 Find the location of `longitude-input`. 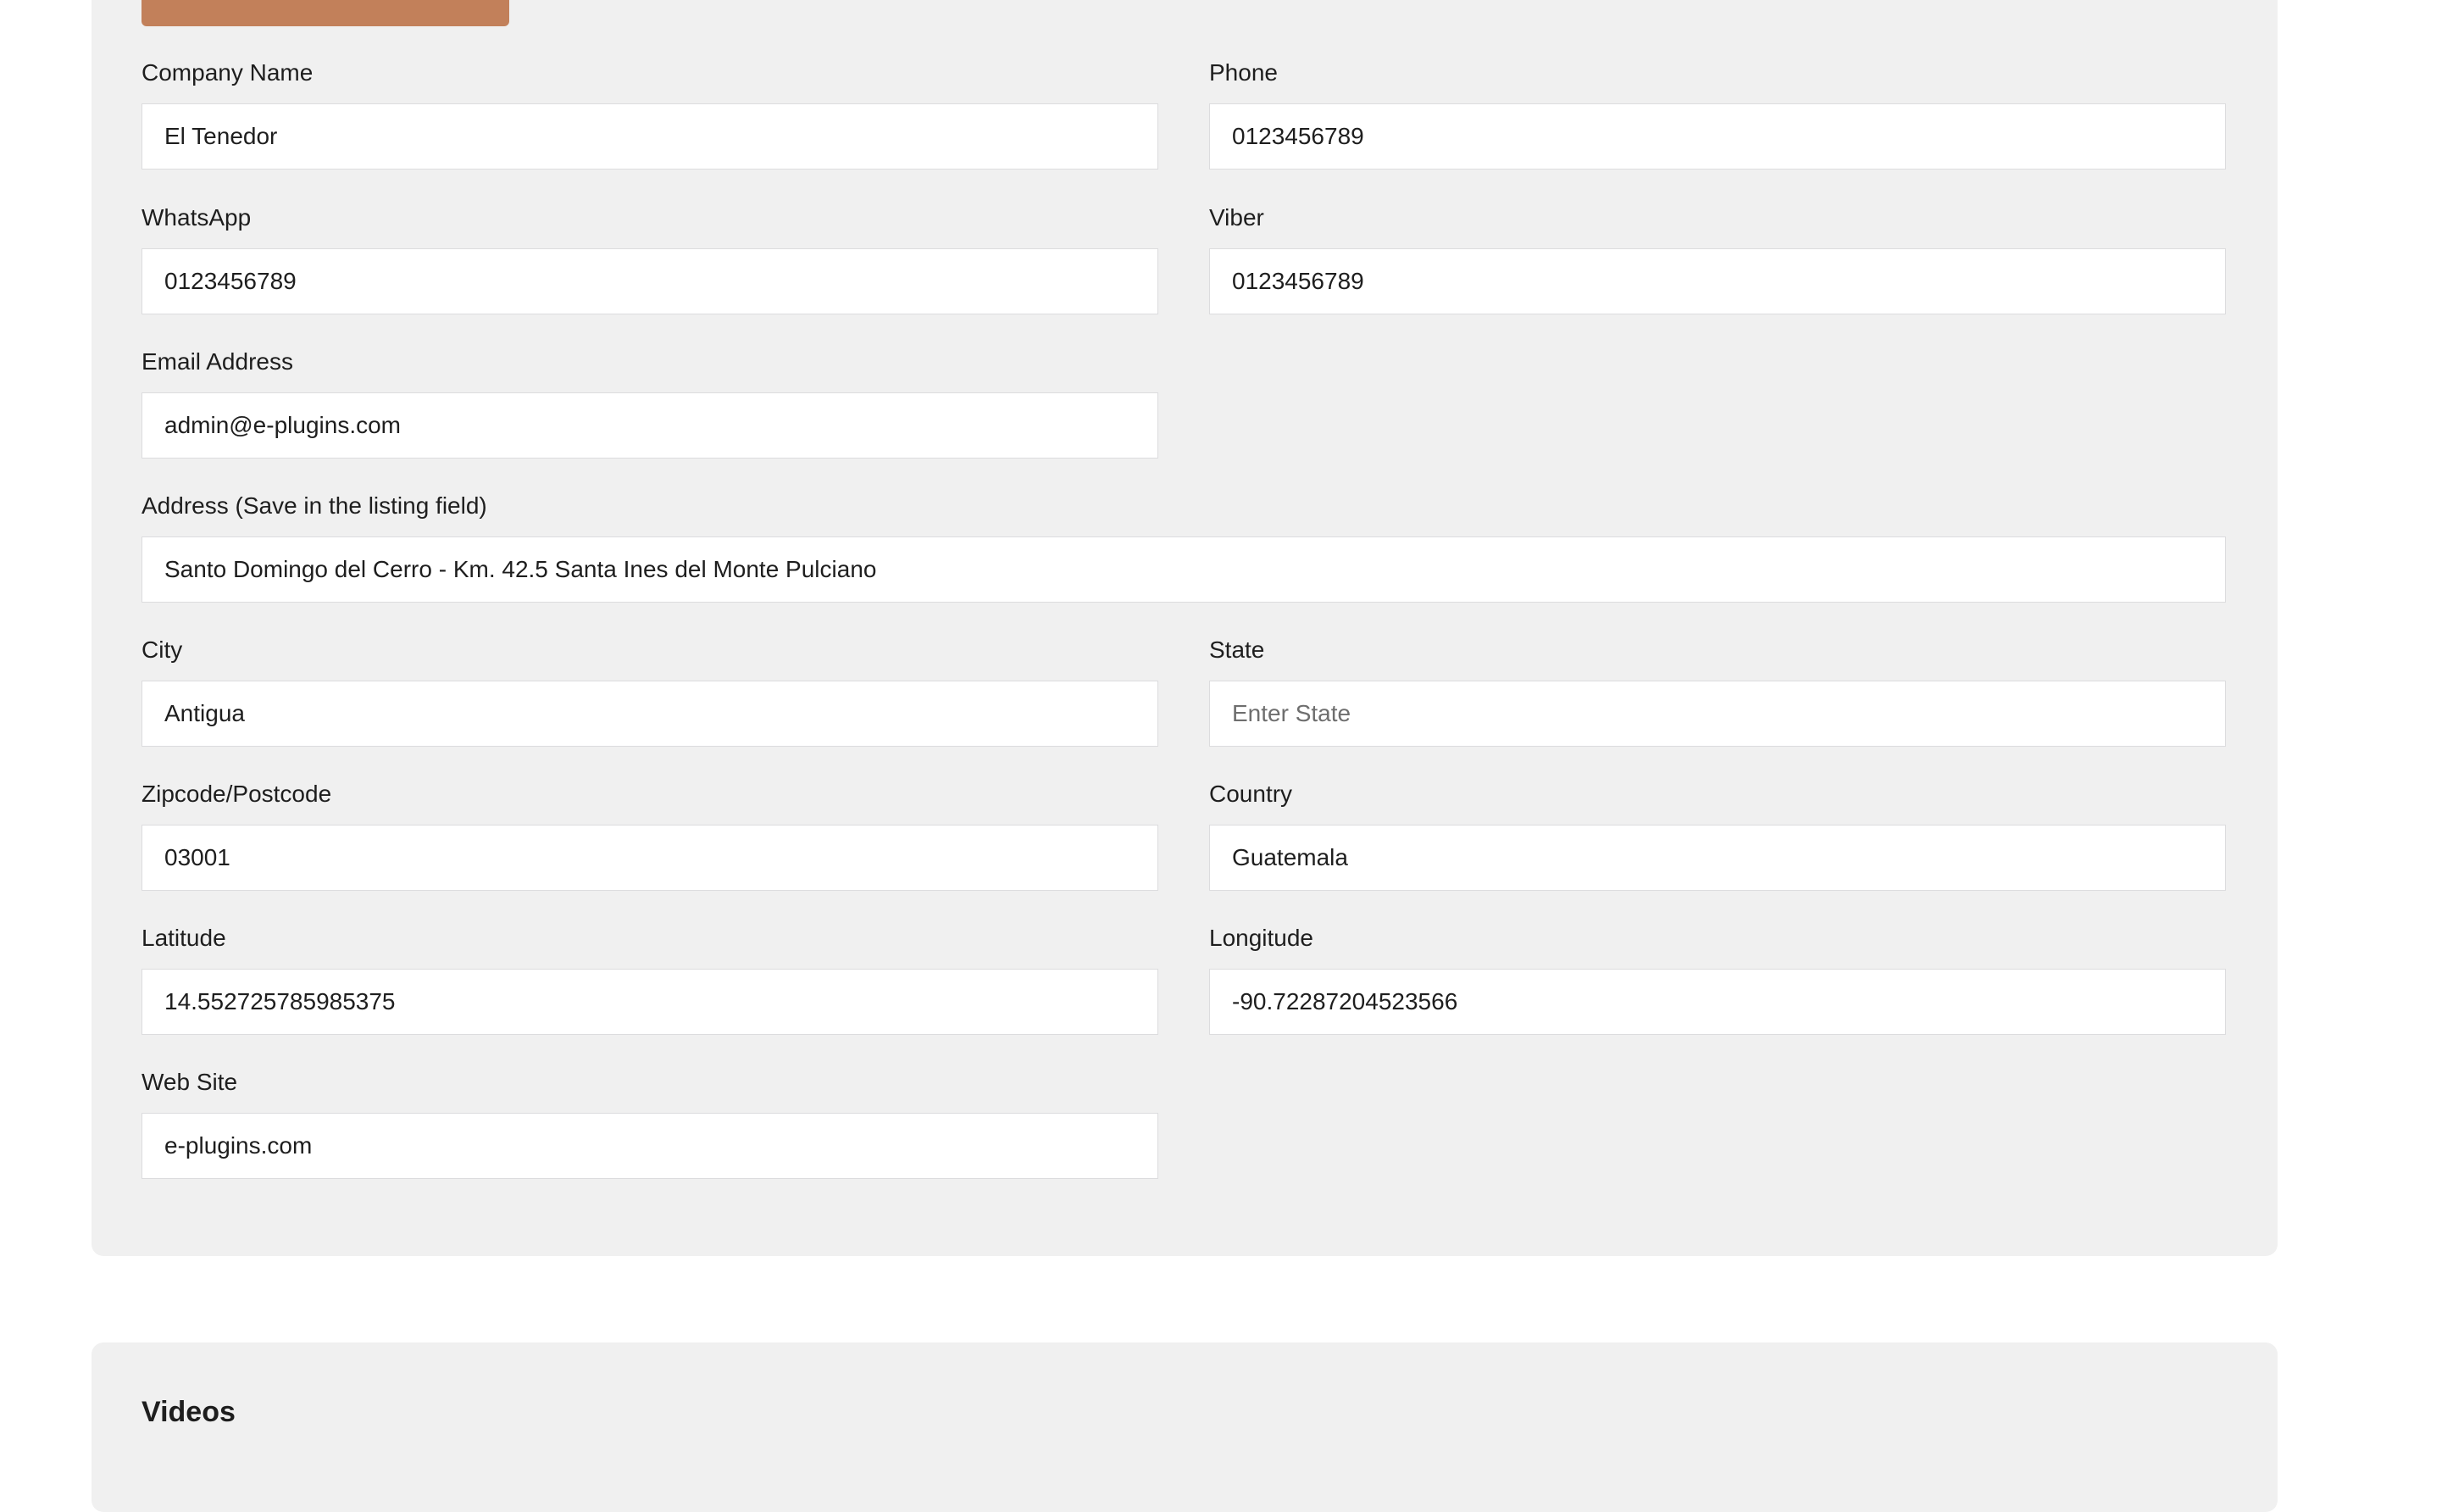

longitude-input is located at coordinates (1717, 1002).